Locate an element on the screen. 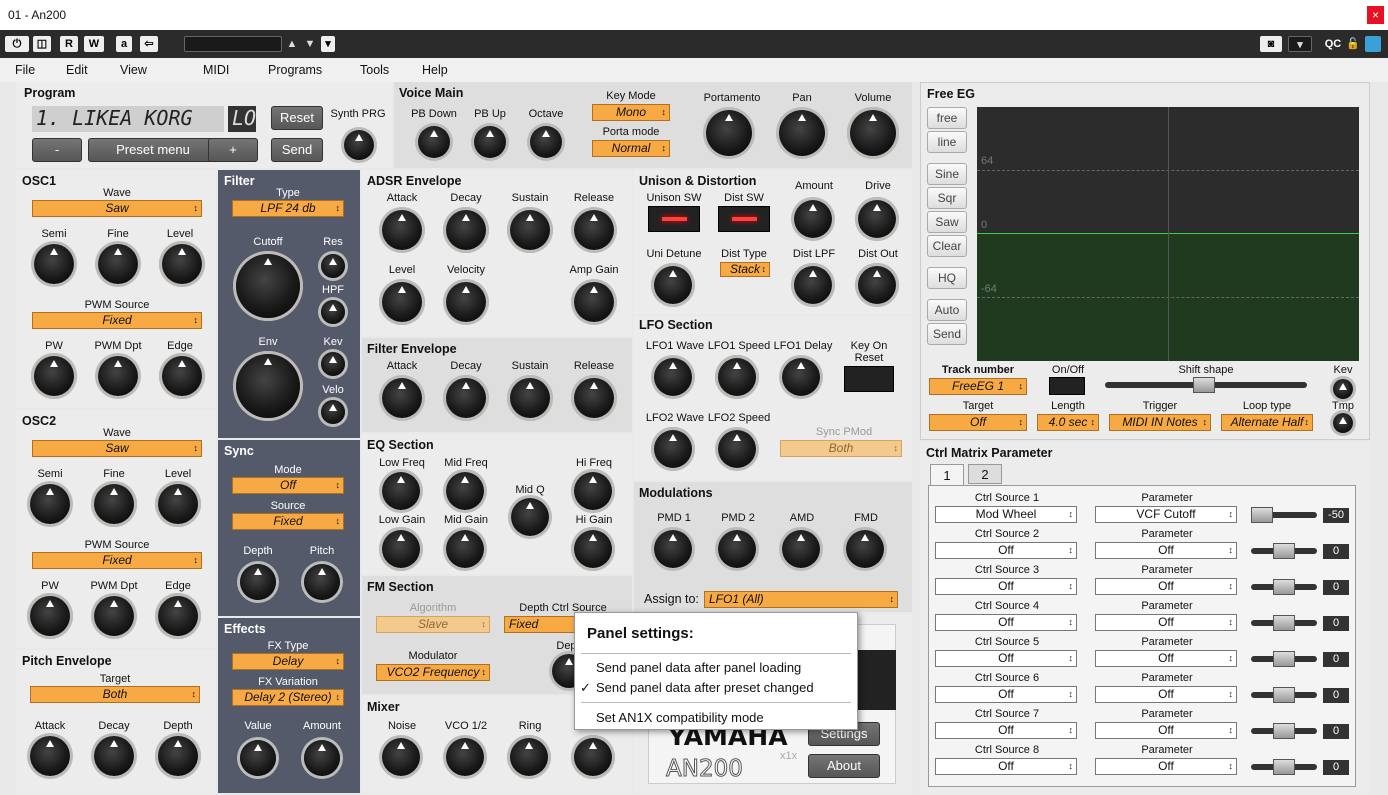 The image size is (1388, 795). osc2-edge-knob is located at coordinates (178, 616).